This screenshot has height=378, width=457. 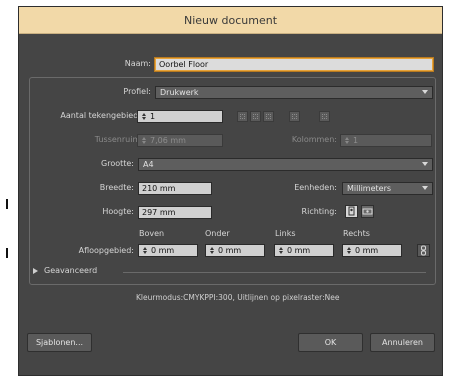 What do you see at coordinates (179, 92) in the screenshot?
I see `profile-value: Drukwerk` at bounding box center [179, 92].